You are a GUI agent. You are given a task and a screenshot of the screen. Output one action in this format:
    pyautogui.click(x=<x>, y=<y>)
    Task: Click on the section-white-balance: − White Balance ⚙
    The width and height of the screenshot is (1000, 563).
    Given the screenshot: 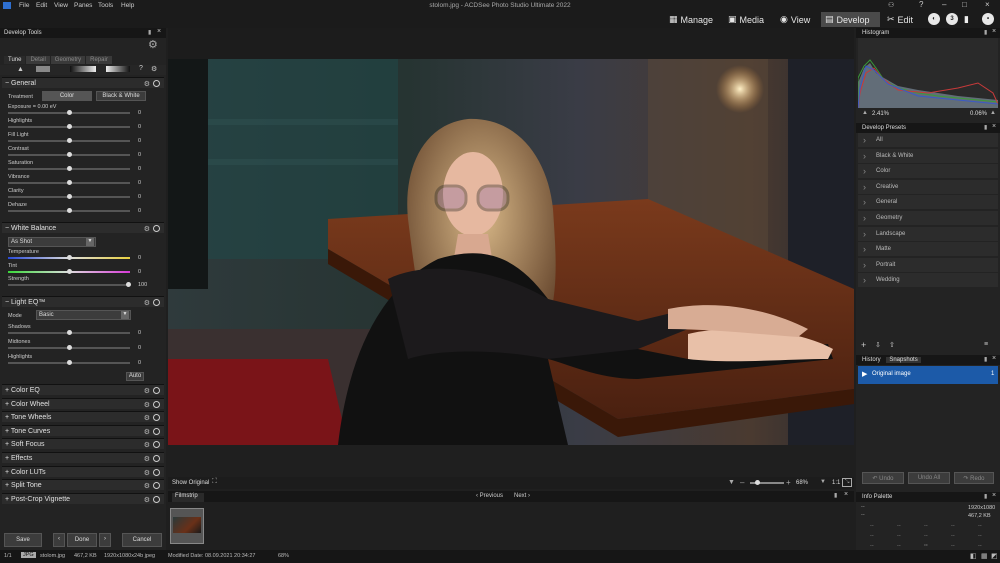 What is the action you would take?
    pyautogui.click(x=83, y=227)
    